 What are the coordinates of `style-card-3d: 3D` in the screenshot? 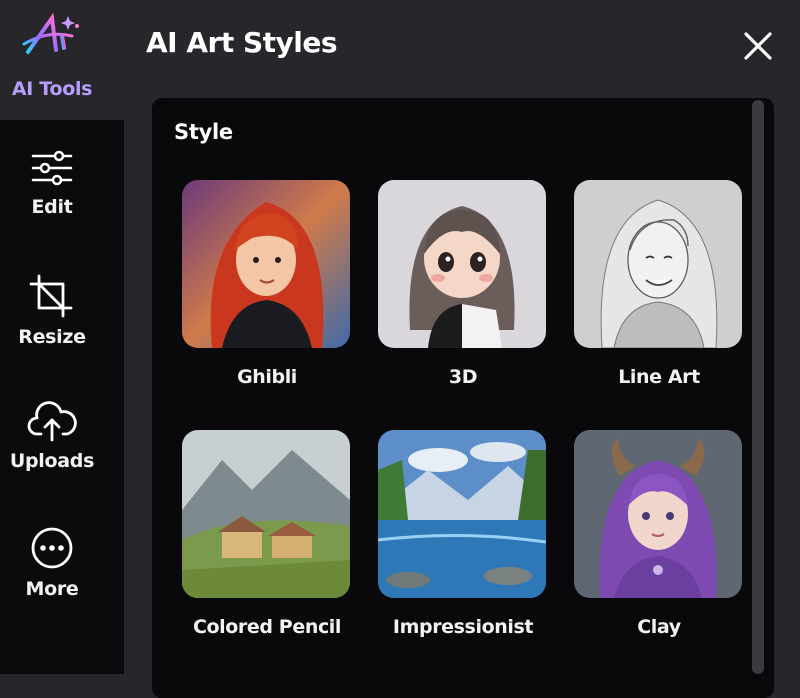 It's located at (463, 284).